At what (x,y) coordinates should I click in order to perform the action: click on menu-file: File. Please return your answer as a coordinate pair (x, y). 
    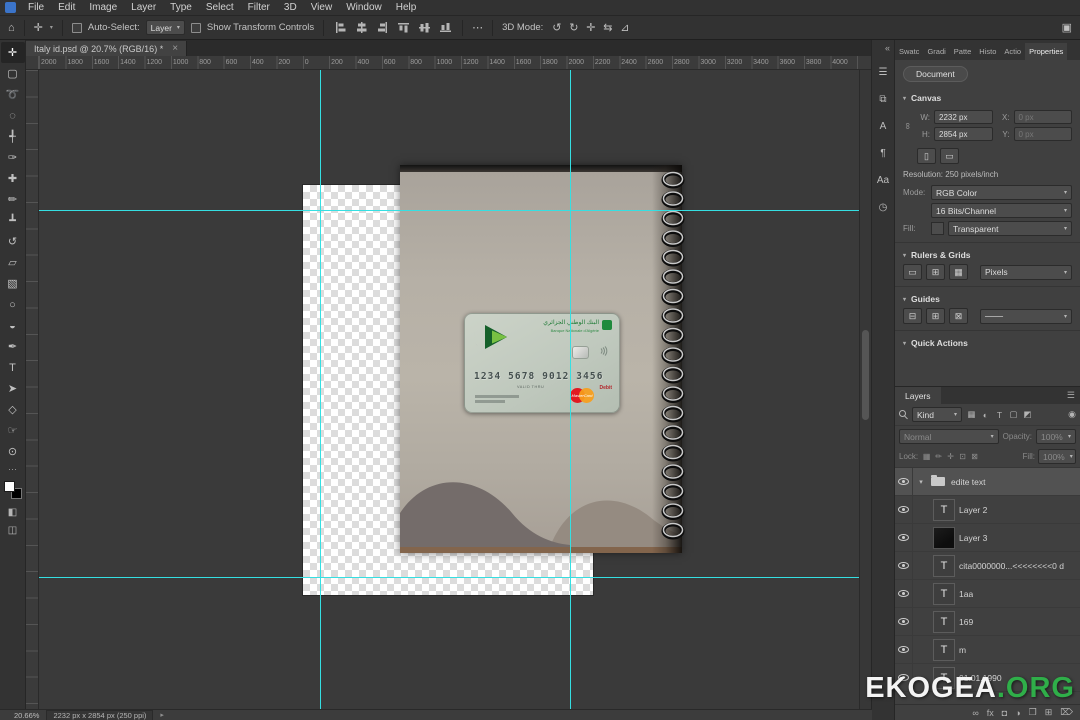
    Looking at the image, I should click on (36, 7).